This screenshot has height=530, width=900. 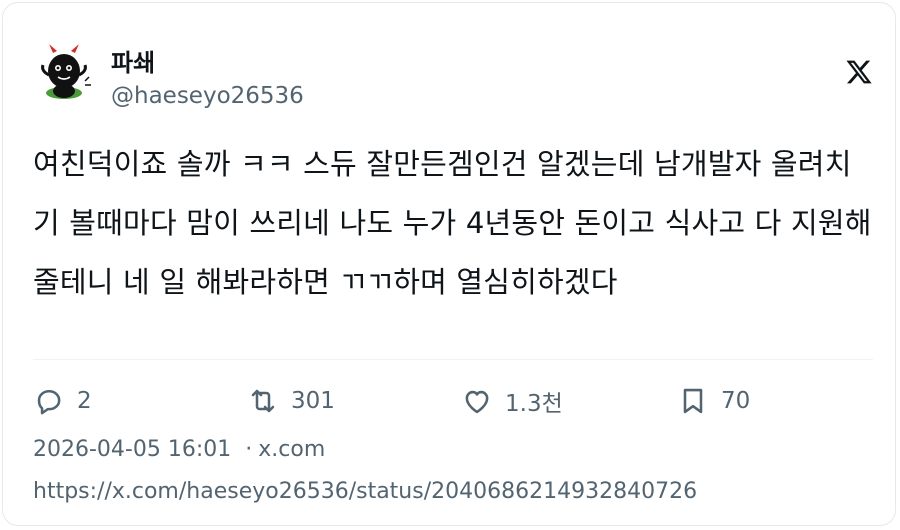 I want to click on reply-count: 2, so click(x=84, y=401).